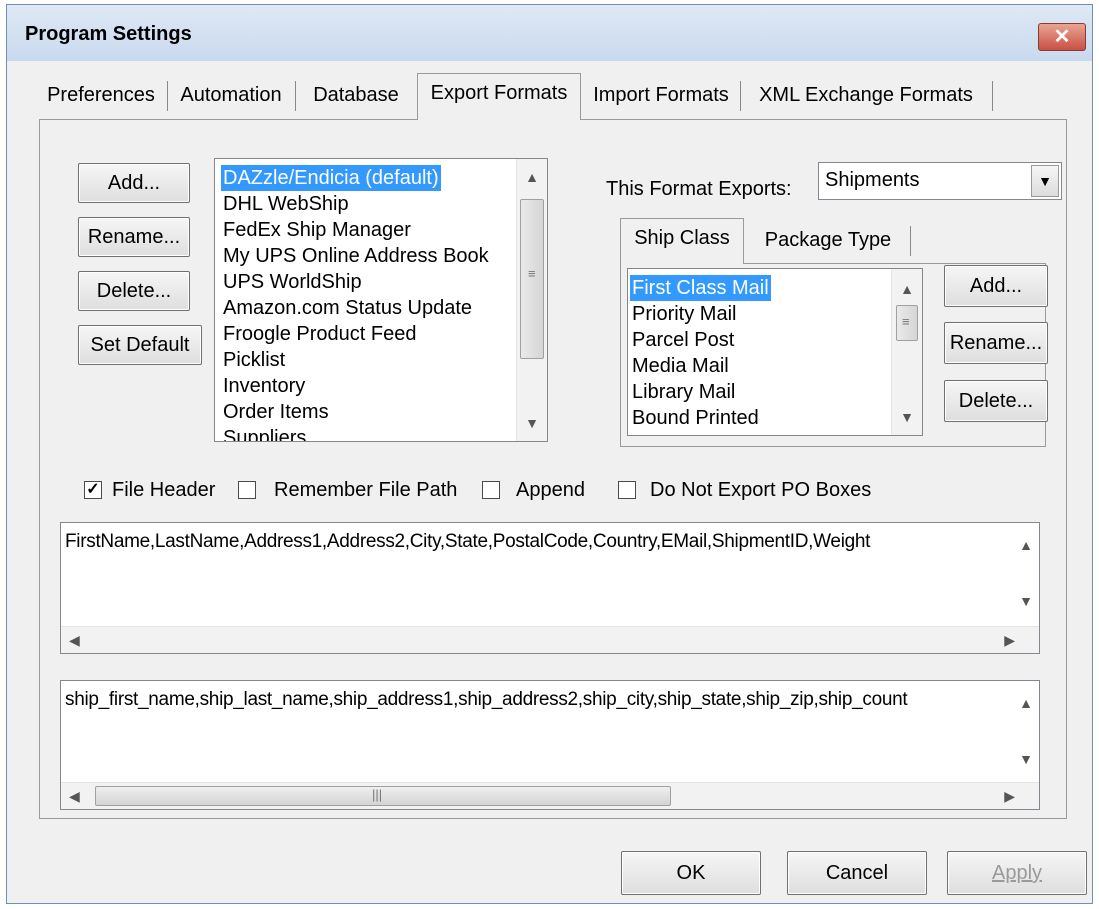 The width and height of the screenshot is (1099, 909). Describe the element at coordinates (680, 366) in the screenshot. I see `list-item: Media Mail` at that location.